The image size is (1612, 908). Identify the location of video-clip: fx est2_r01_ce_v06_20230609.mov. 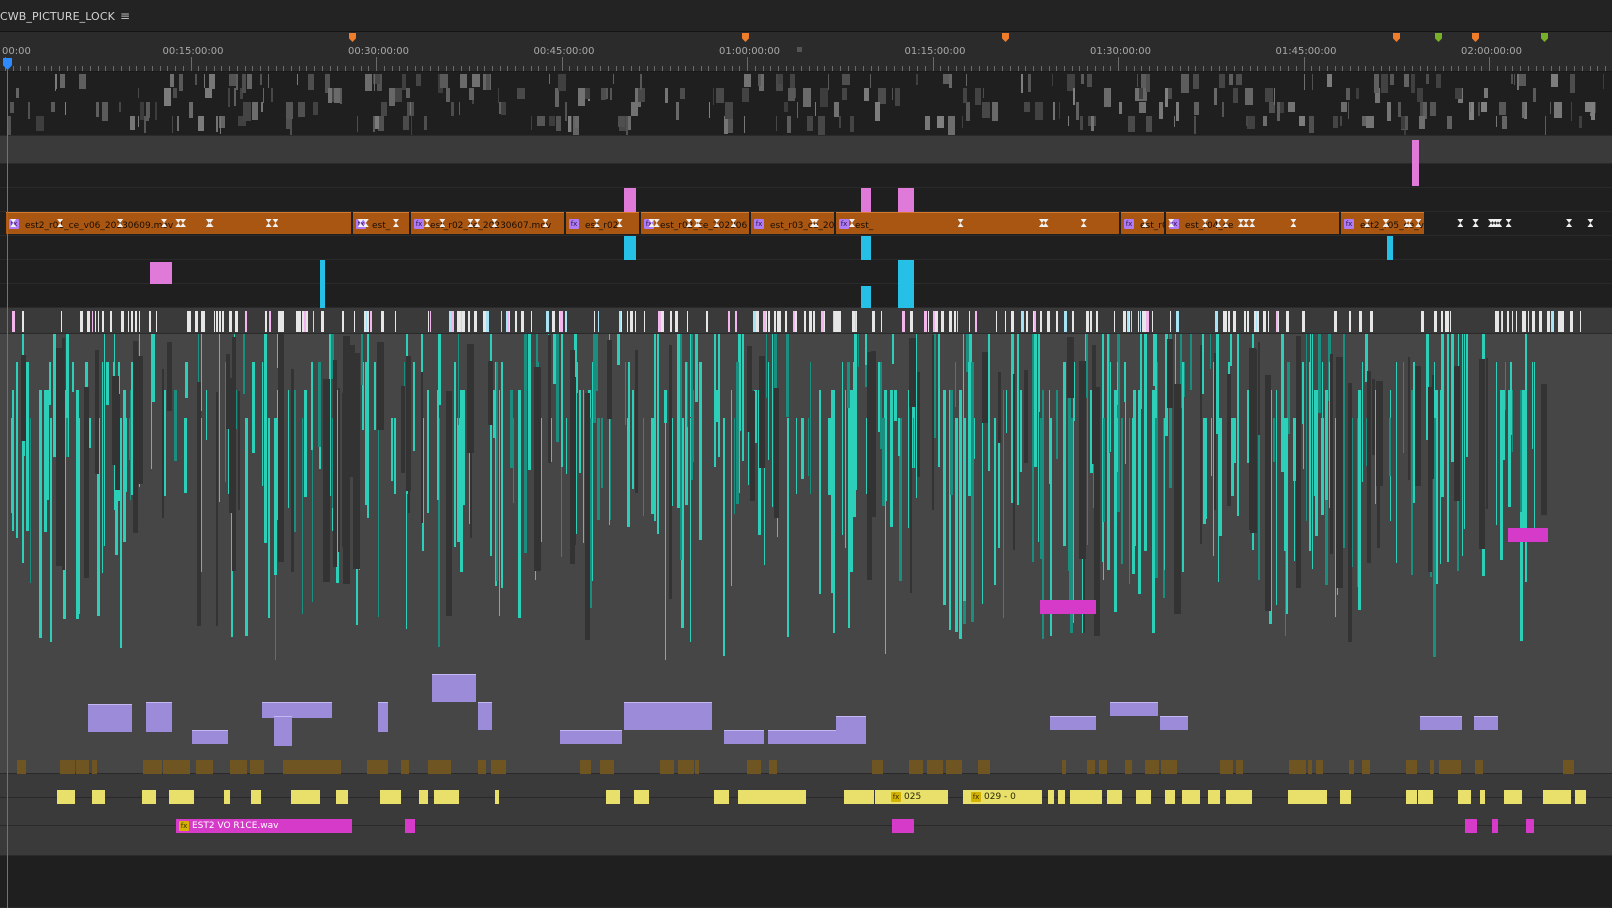
(178, 223).